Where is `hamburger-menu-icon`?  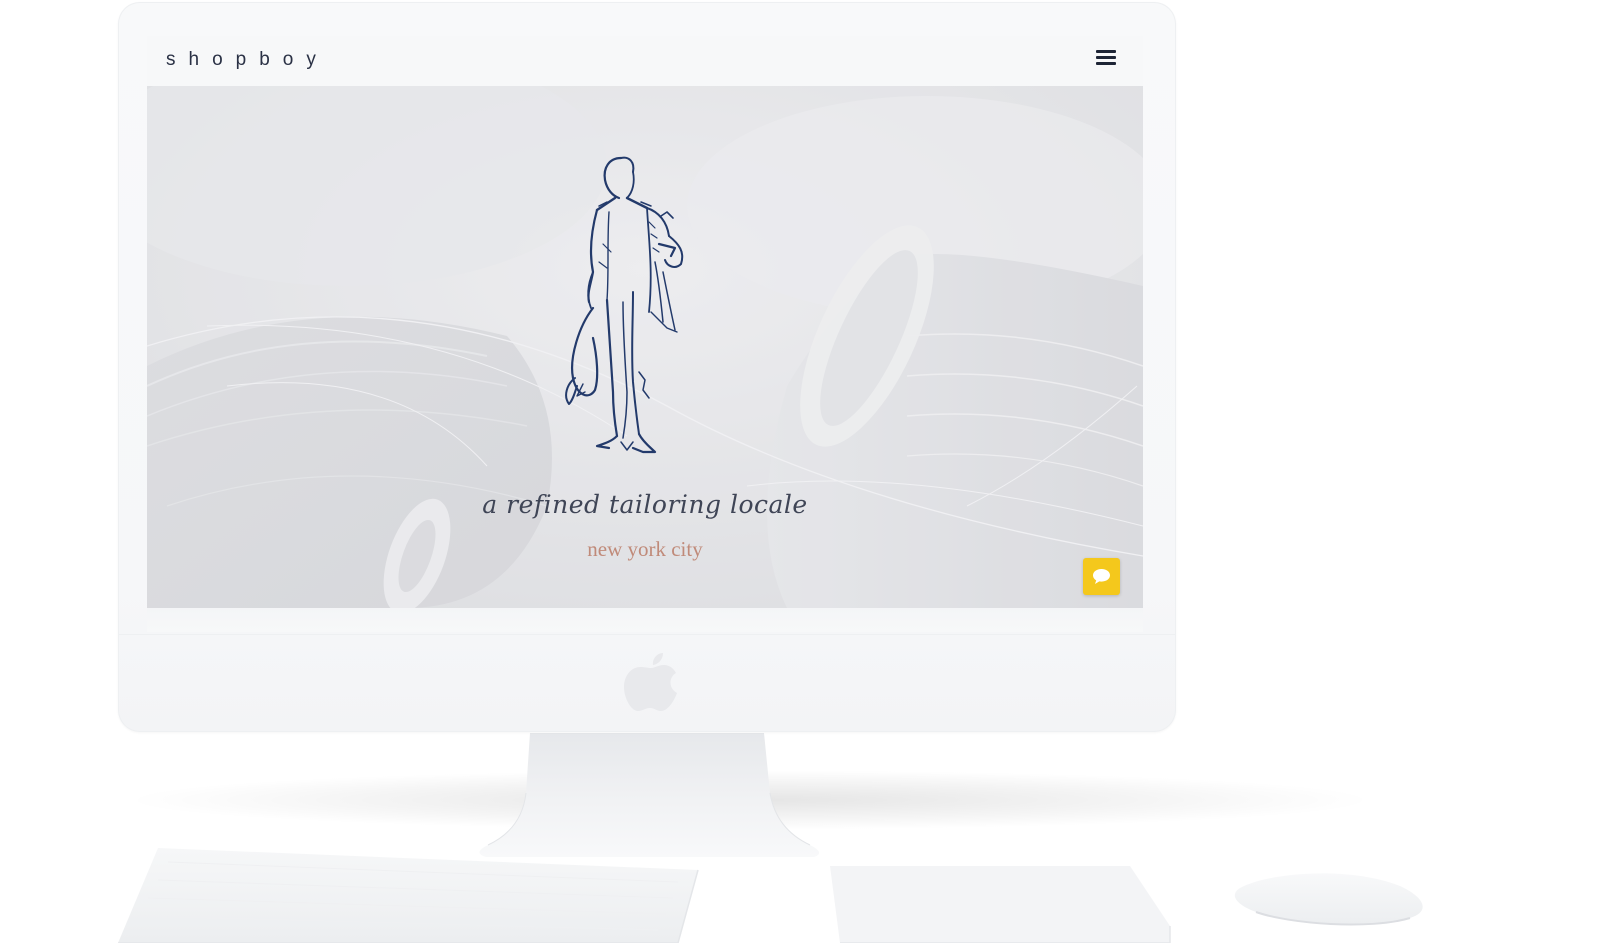
hamburger-menu-icon is located at coordinates (1106, 59).